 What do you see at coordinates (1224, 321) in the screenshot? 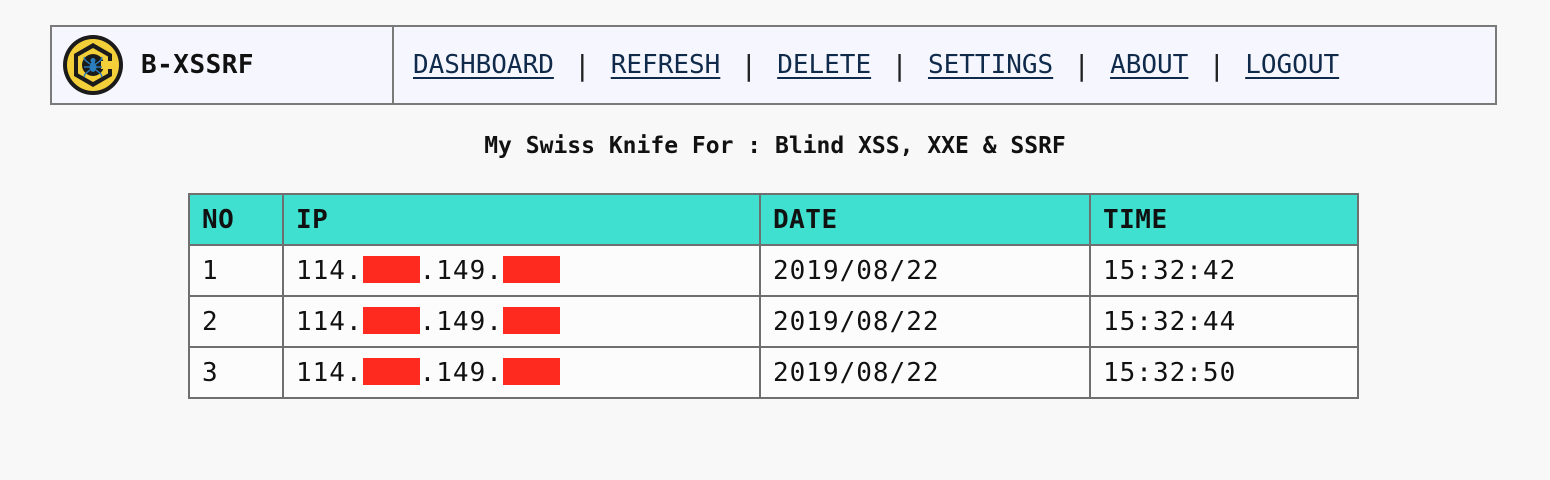
I see `cell-time: 15:32:44` at bounding box center [1224, 321].